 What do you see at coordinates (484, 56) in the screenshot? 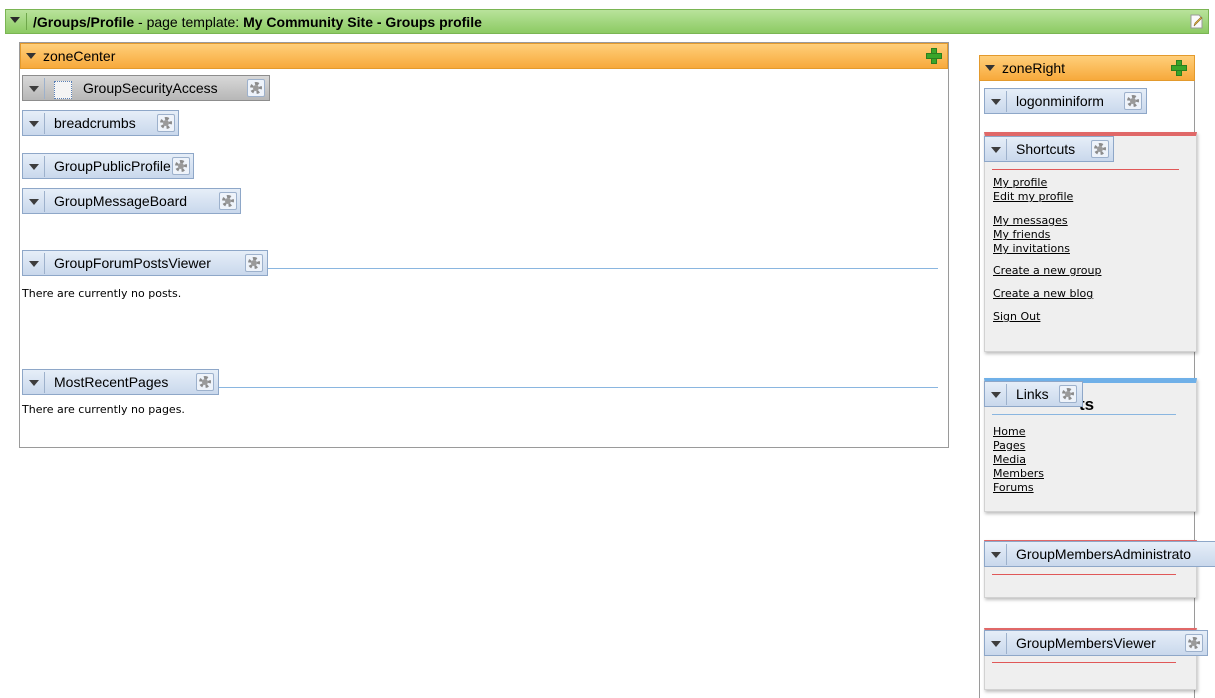
I see `zone-center-header: zoneCenter` at bounding box center [484, 56].